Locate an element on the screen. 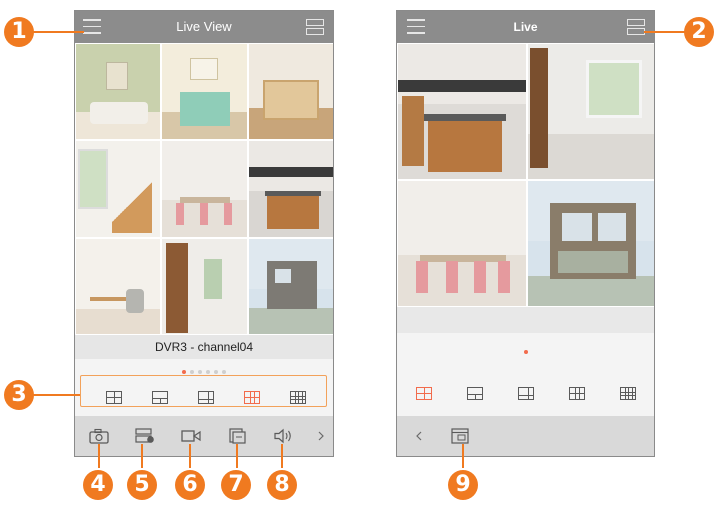  top-bar: Live is located at coordinates (525, 27).